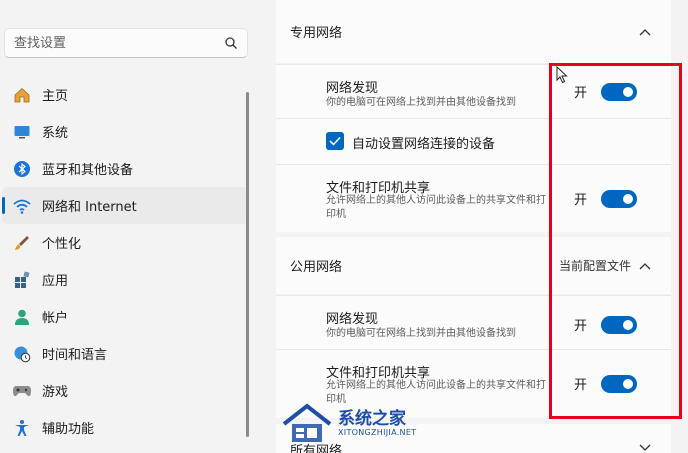 Image resolution: width=688 pixels, height=453 pixels. What do you see at coordinates (473, 265) in the screenshot?
I see `public-network-header: 公用网络 当前配置文件` at bounding box center [473, 265].